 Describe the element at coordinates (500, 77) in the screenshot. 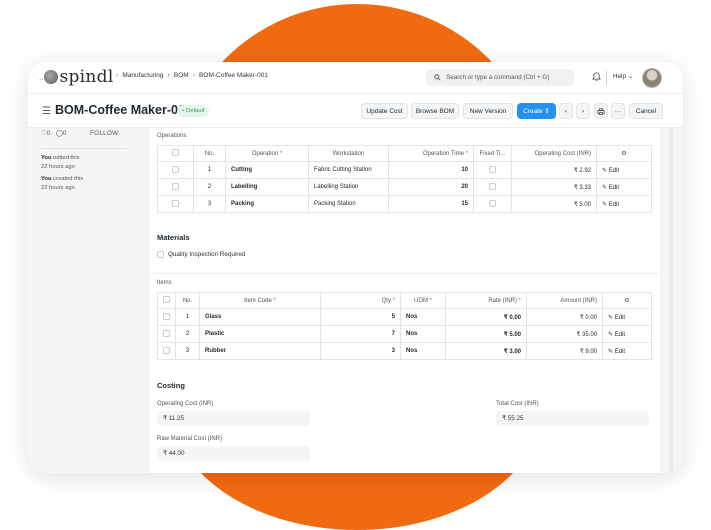

I see `search-input: Search or type a command (Ctrl + G)` at that location.